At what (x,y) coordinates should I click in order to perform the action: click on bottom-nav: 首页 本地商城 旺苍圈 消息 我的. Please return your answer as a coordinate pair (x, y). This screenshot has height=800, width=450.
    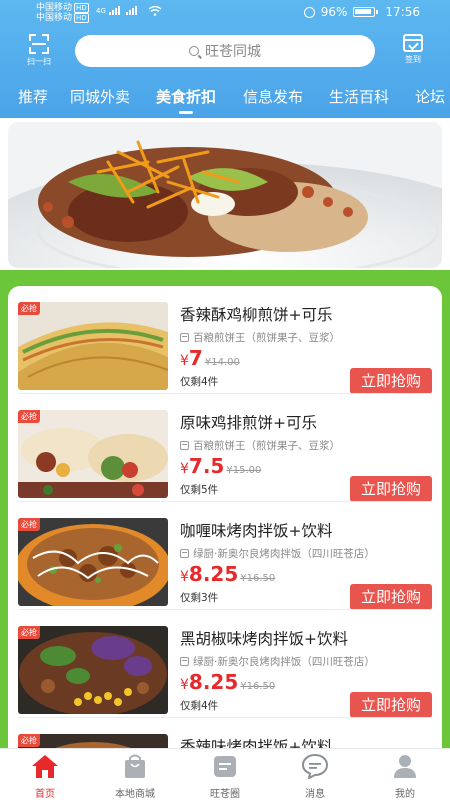
    Looking at the image, I should click on (225, 774).